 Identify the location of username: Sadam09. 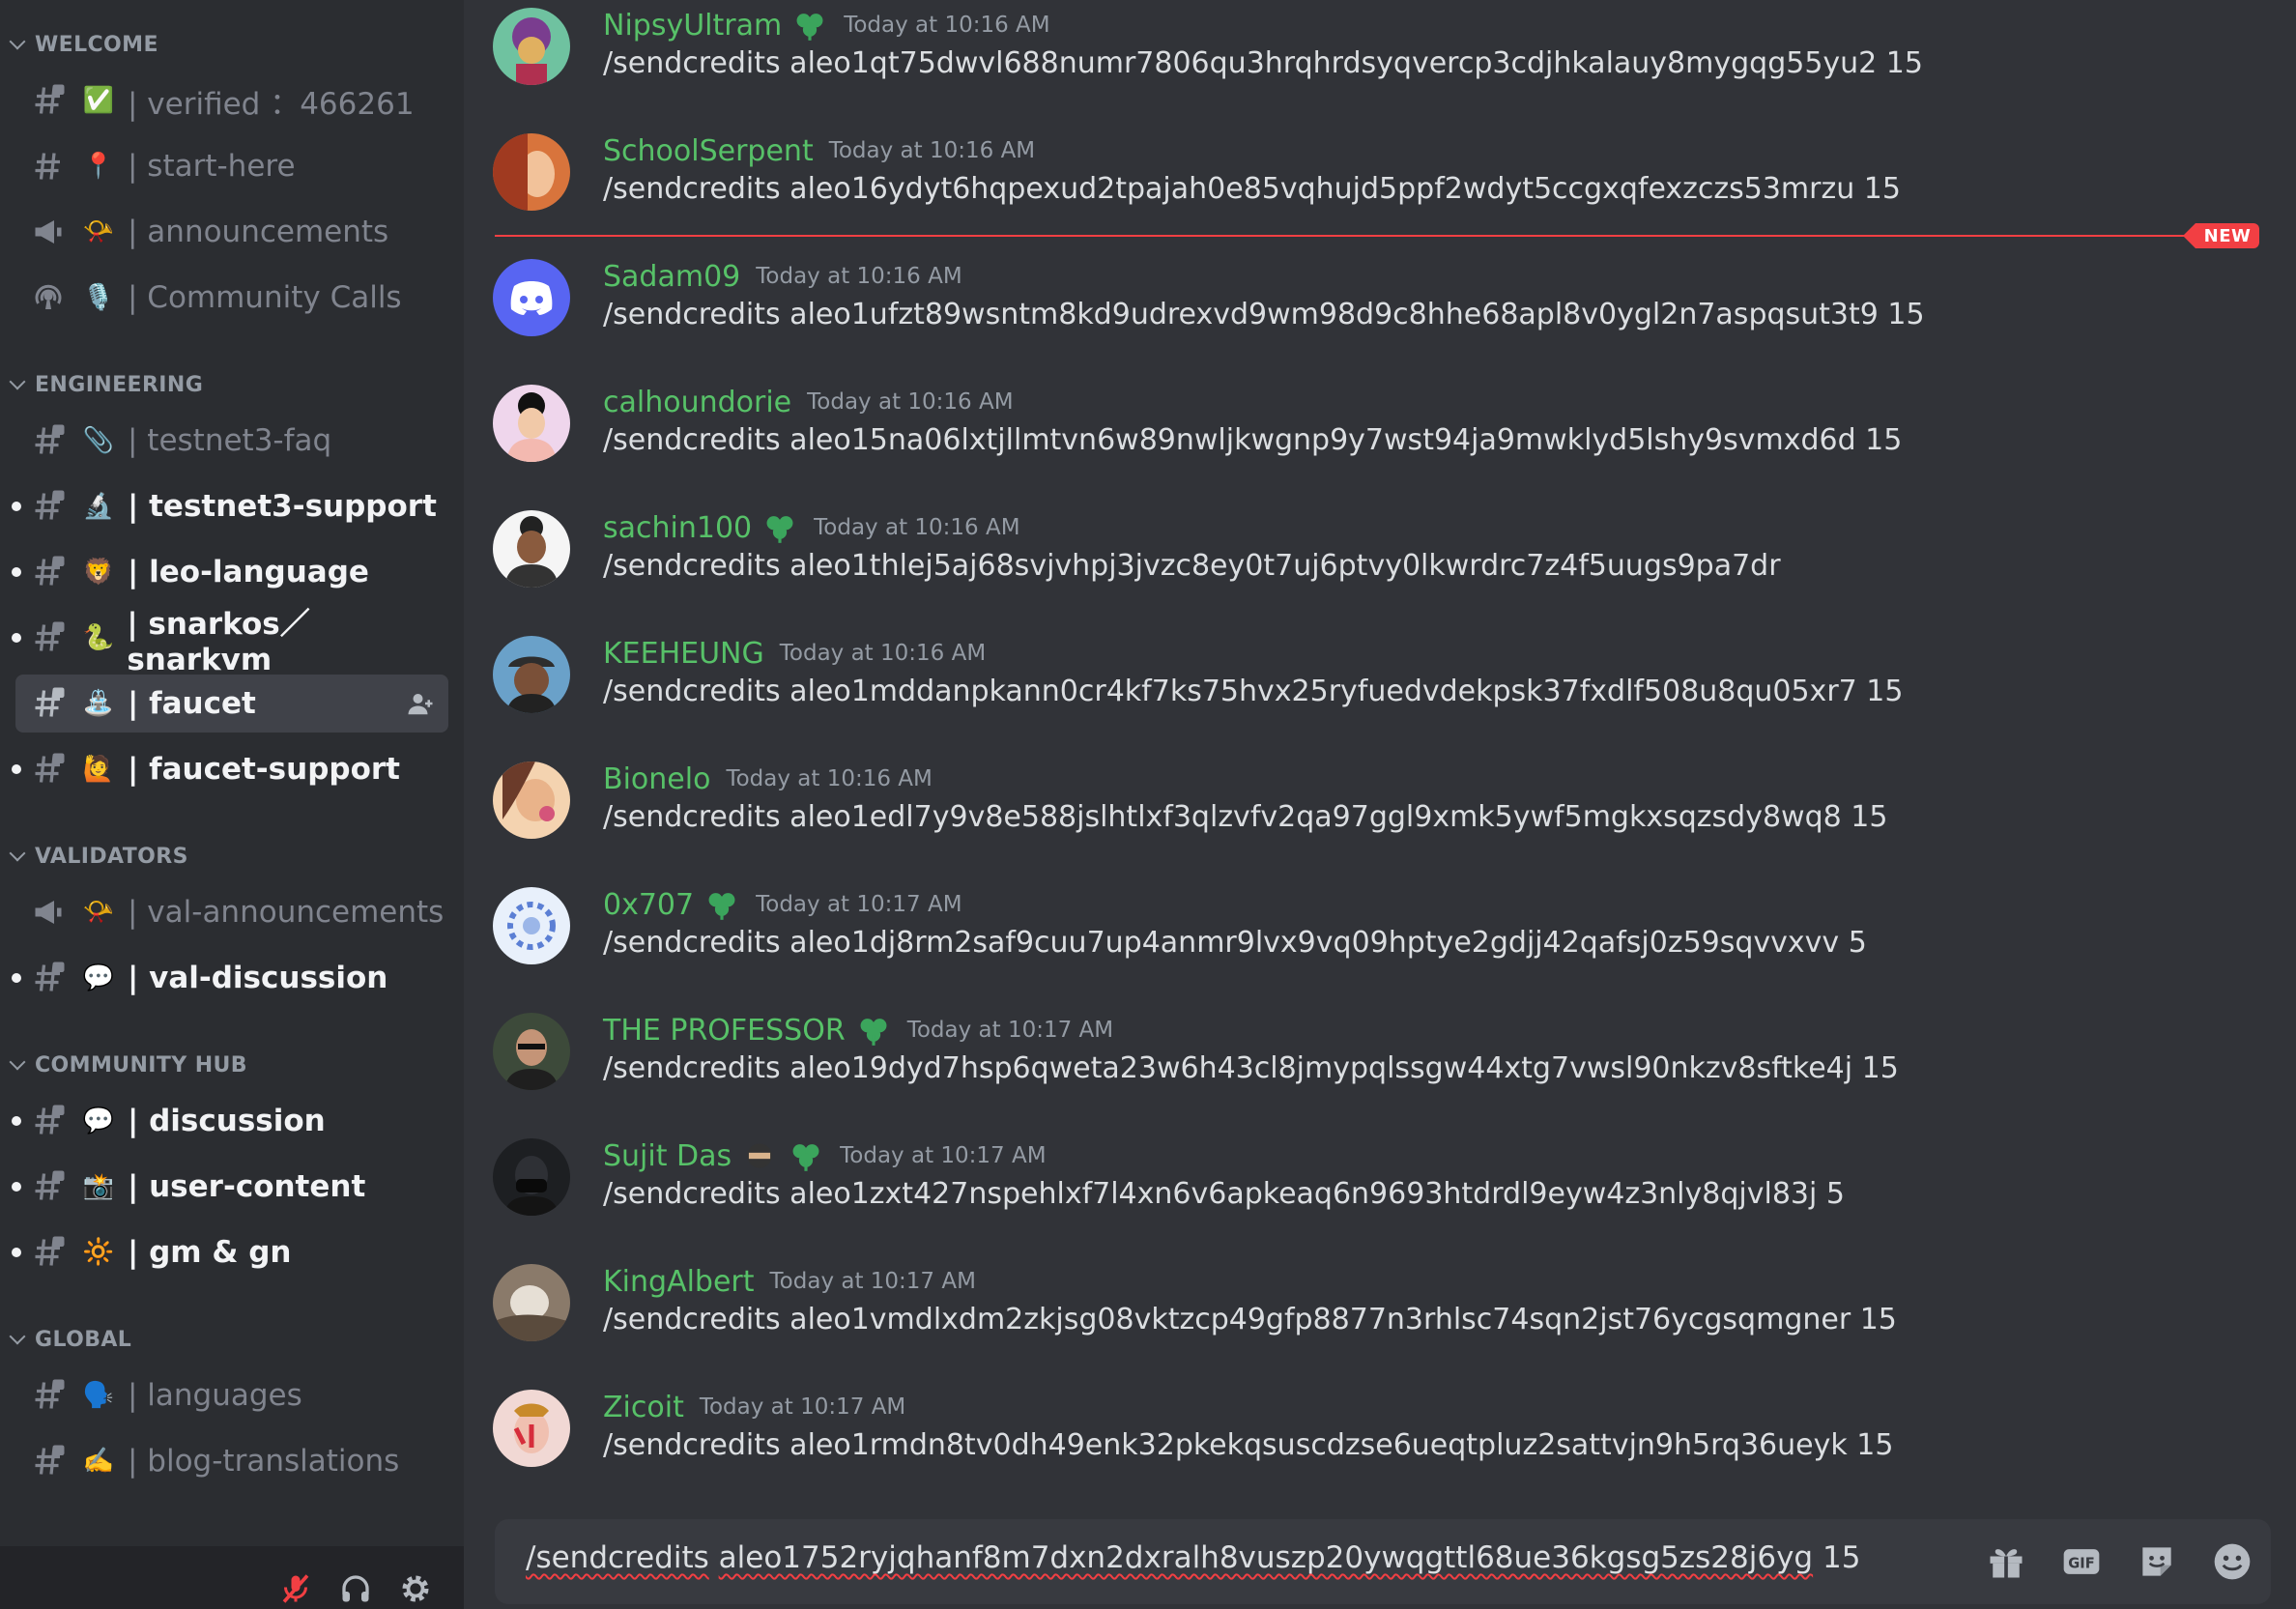
(671, 277).